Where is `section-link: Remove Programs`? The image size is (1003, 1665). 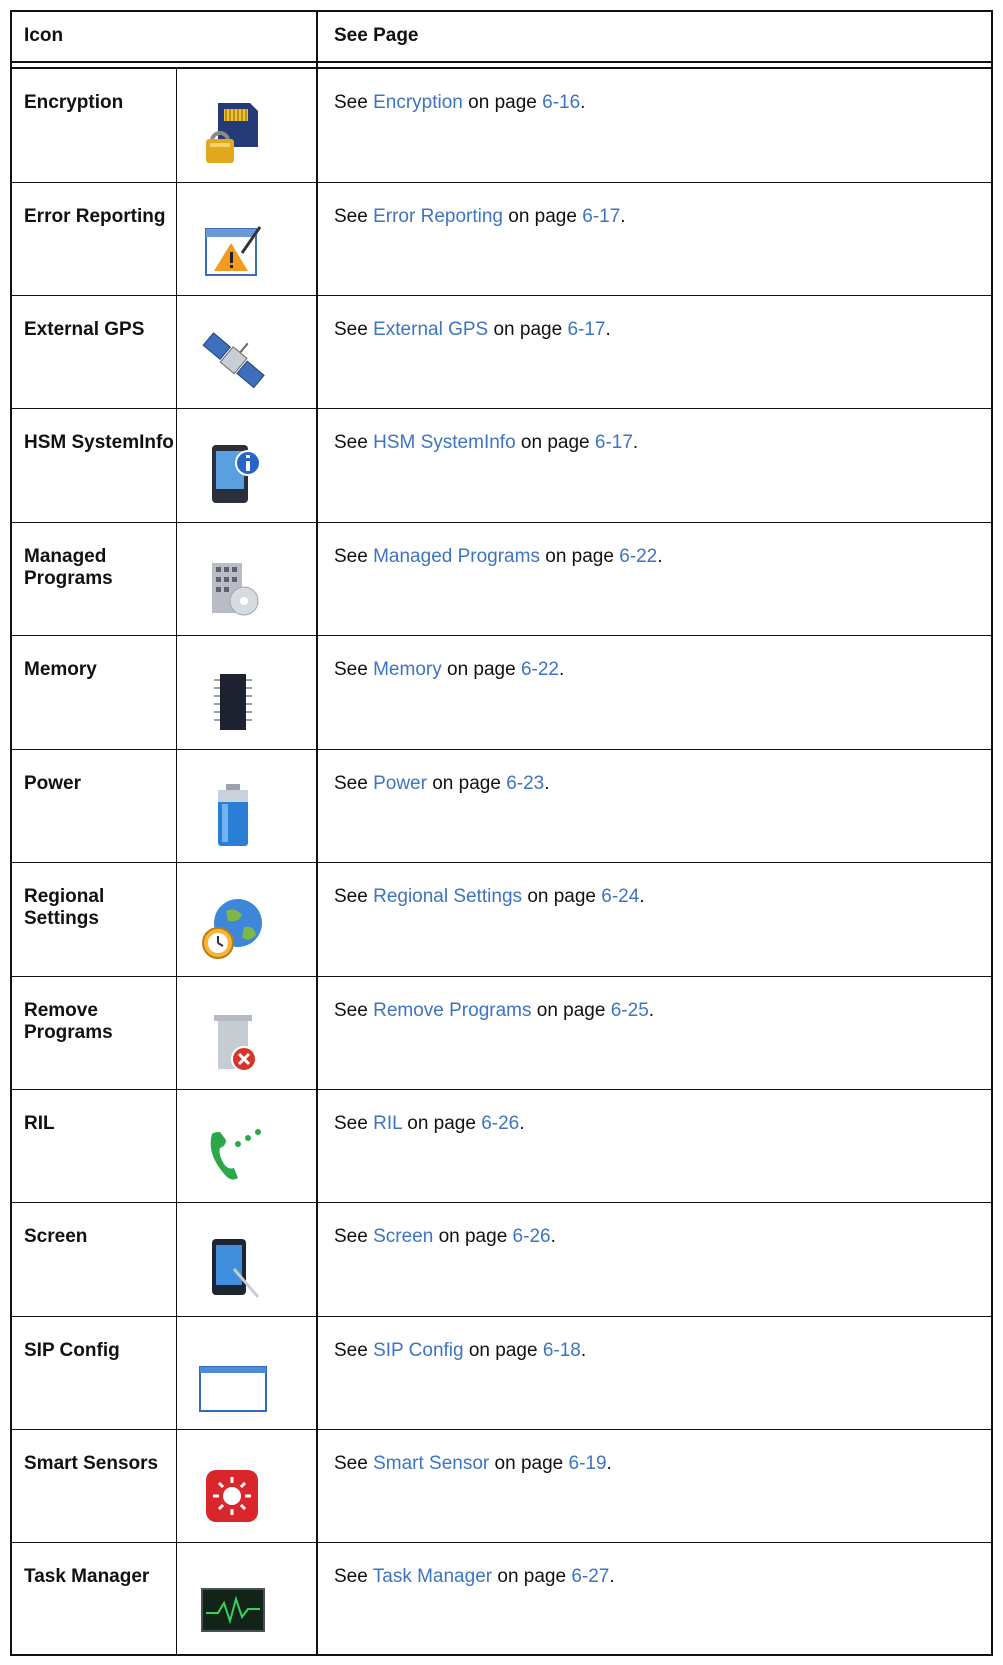 section-link: Remove Programs is located at coordinates (452, 1010).